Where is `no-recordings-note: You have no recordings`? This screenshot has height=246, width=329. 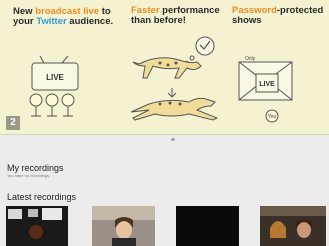 no-recordings-note: You have no recordings is located at coordinates (28, 175).